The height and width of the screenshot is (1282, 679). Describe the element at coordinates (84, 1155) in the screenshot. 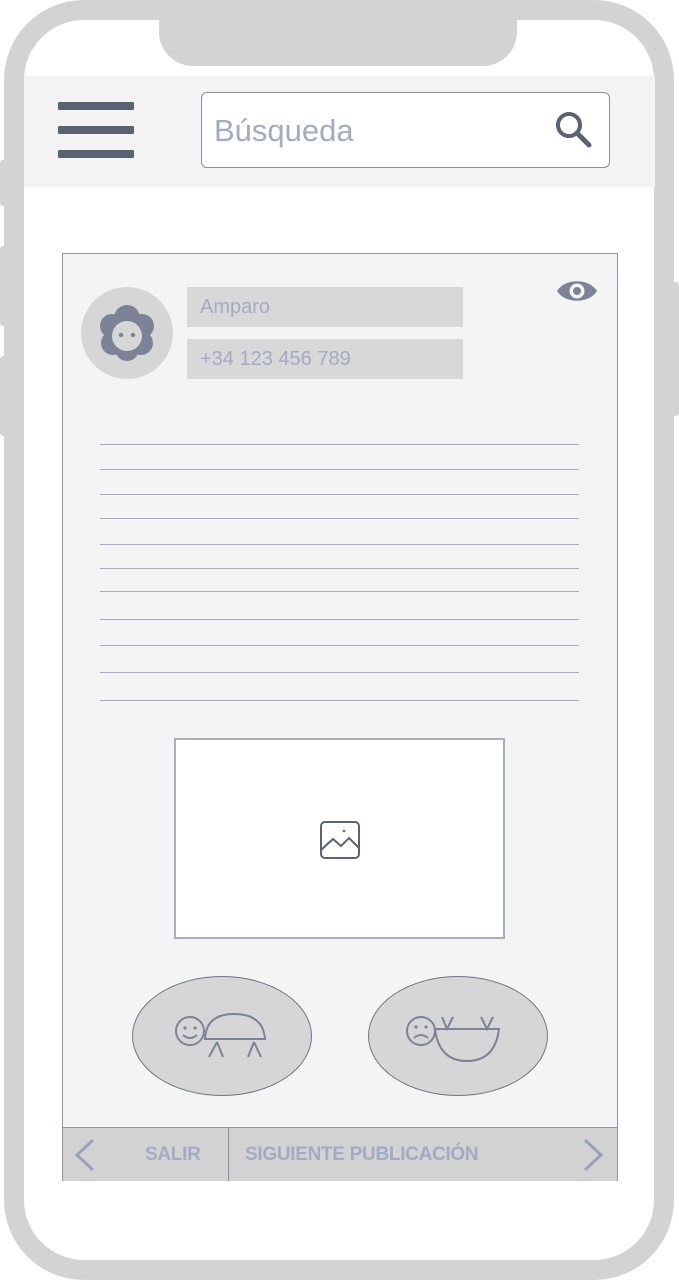

I see `chevron-left-icon` at that location.